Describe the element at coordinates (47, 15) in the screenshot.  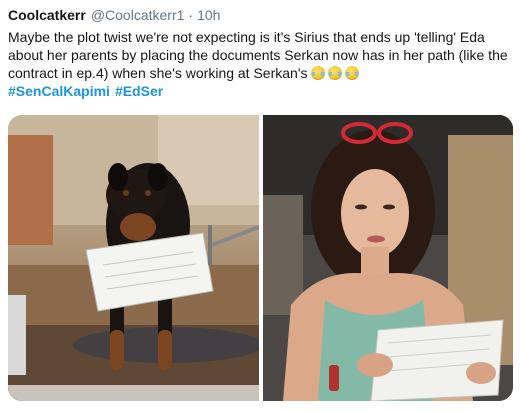
I see `display-name: Coolcatkerr` at that location.